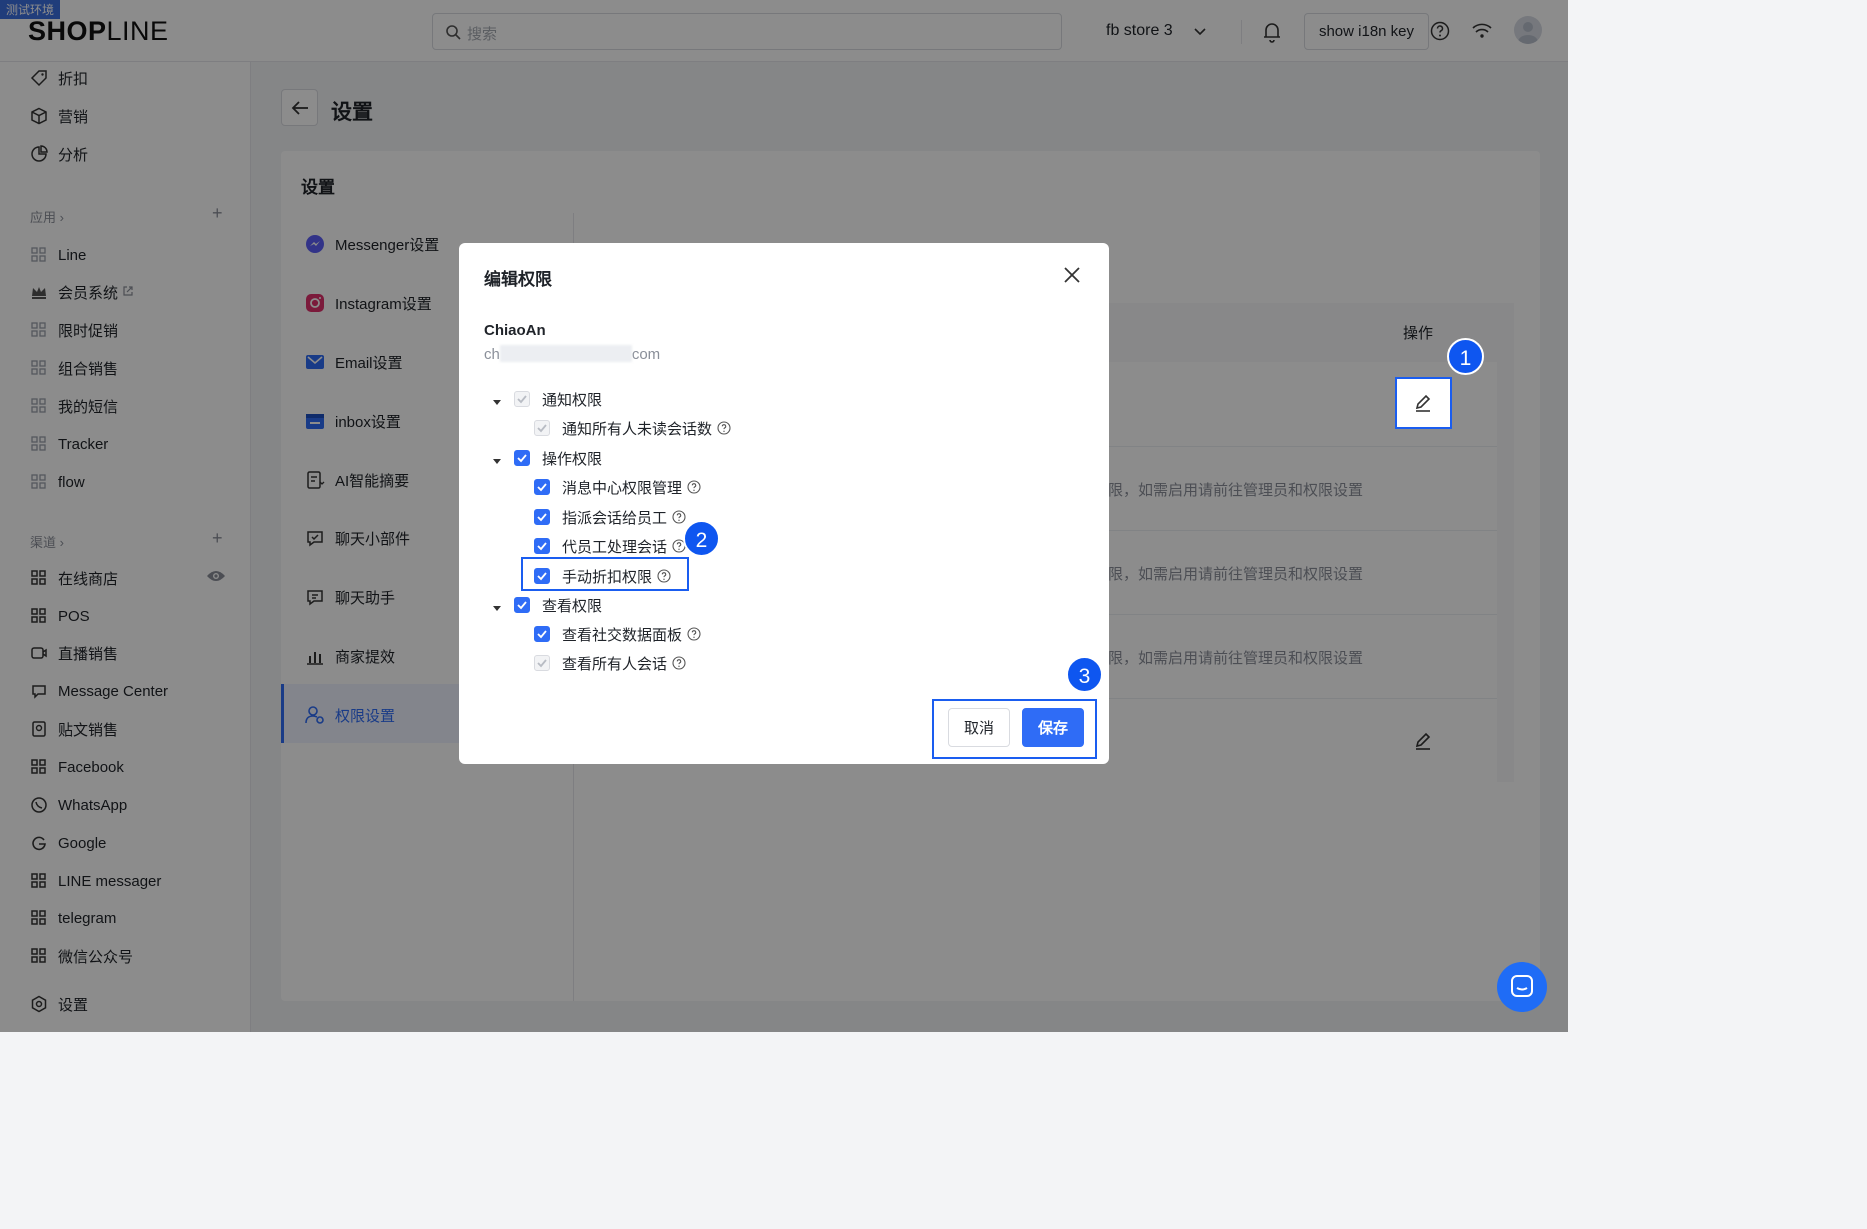  I want to click on permission-label: 操作权限, so click(572, 459).